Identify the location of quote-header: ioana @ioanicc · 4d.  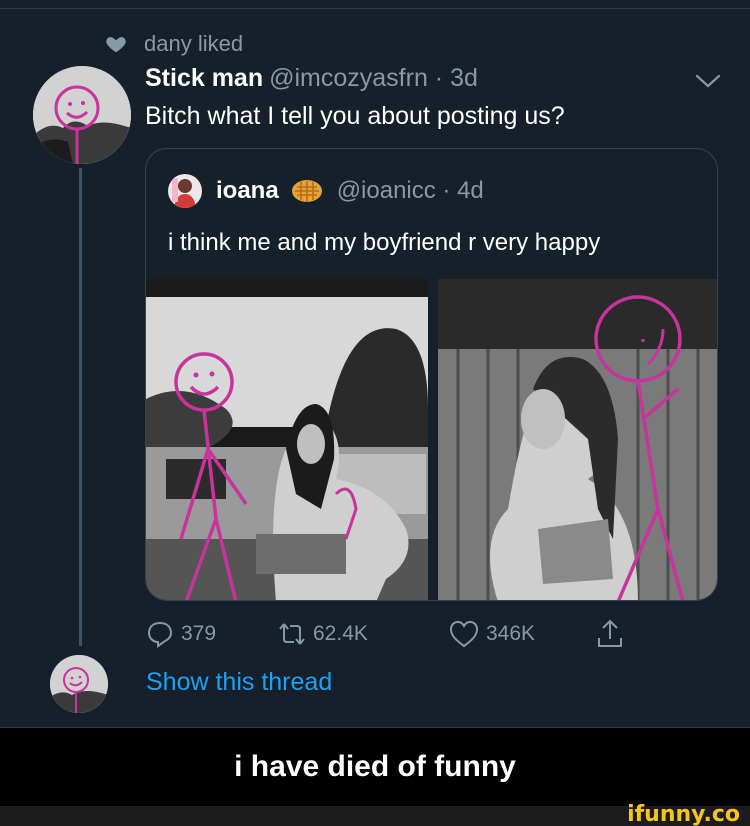
(326, 191).